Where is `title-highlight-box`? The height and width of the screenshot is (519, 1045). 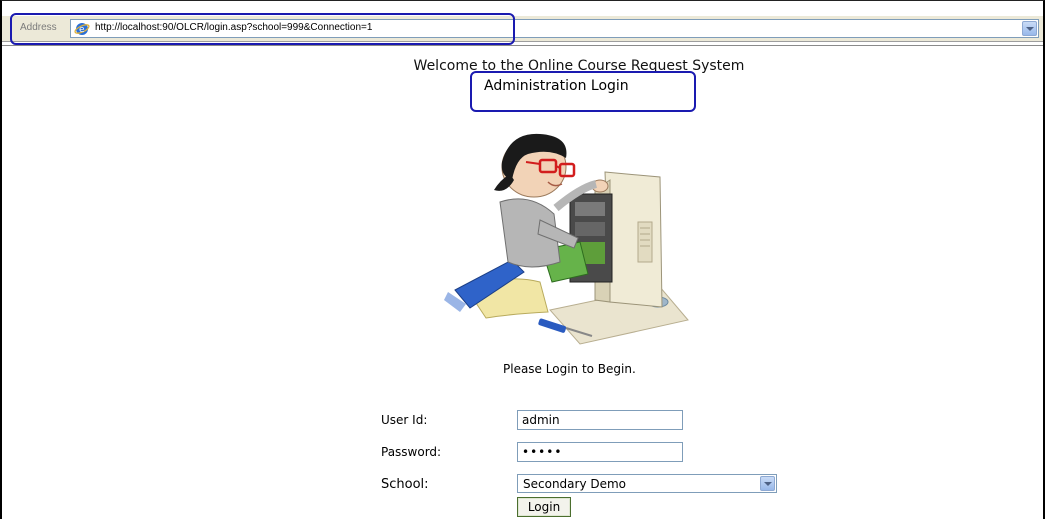 title-highlight-box is located at coordinates (583, 91).